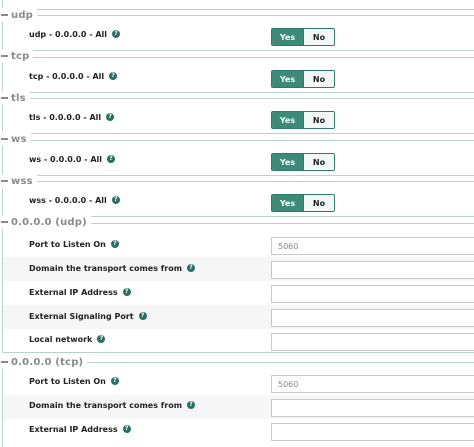 This screenshot has width=474, height=447. I want to click on tls-enable-toggle: Yes No, so click(303, 120).